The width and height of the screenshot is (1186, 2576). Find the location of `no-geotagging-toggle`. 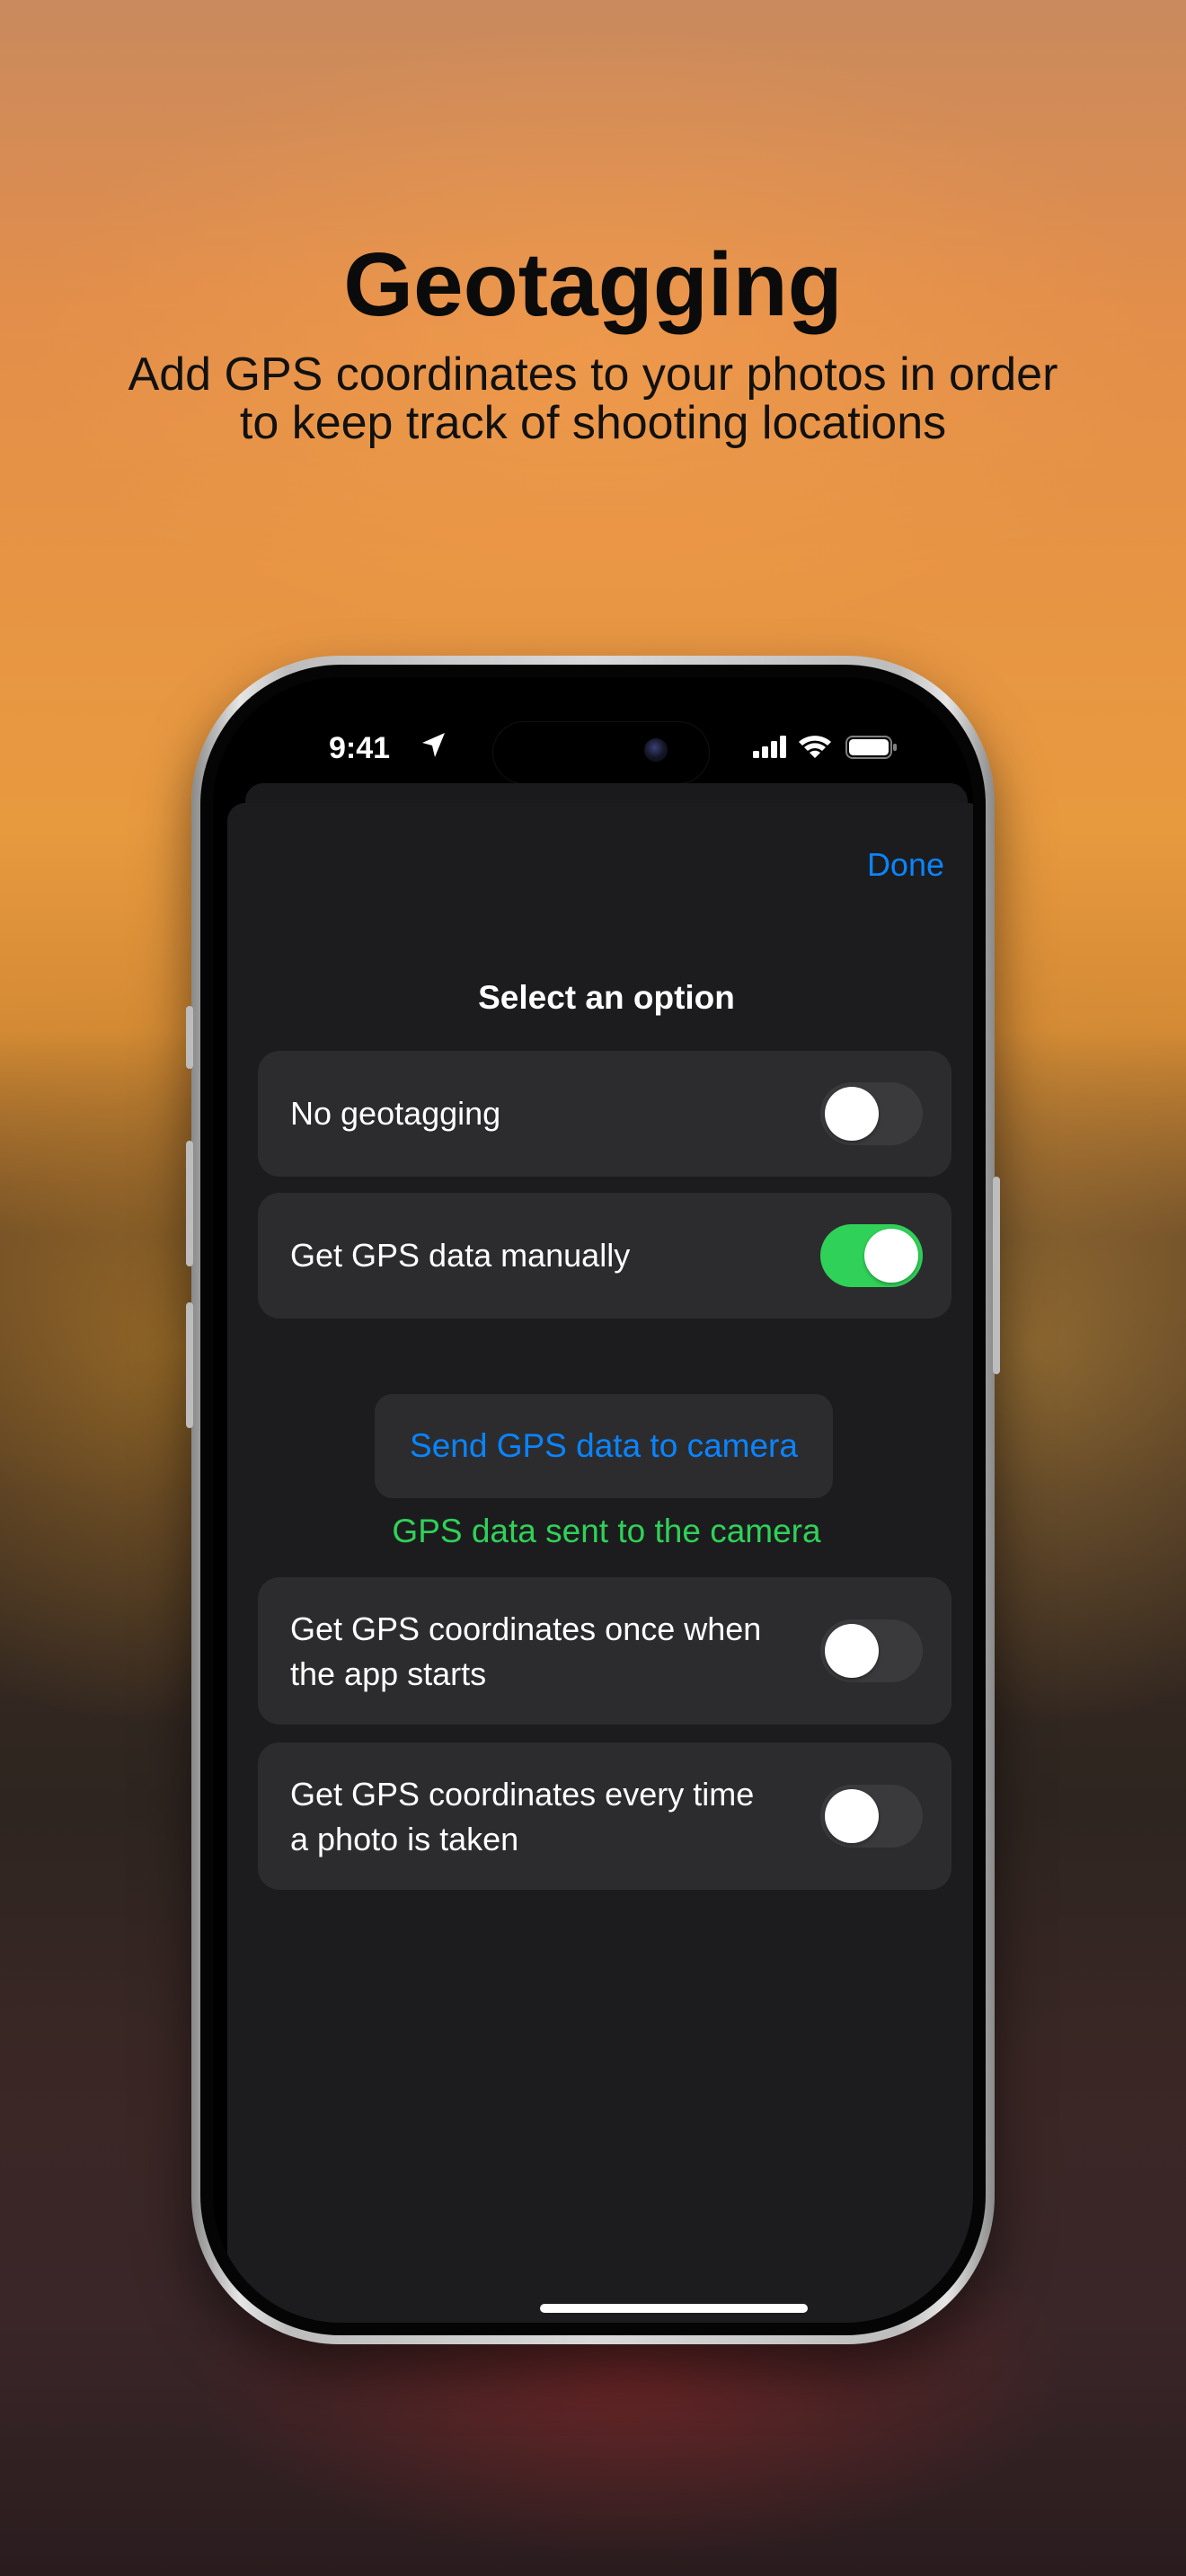

no-geotagging-toggle is located at coordinates (871, 1113).